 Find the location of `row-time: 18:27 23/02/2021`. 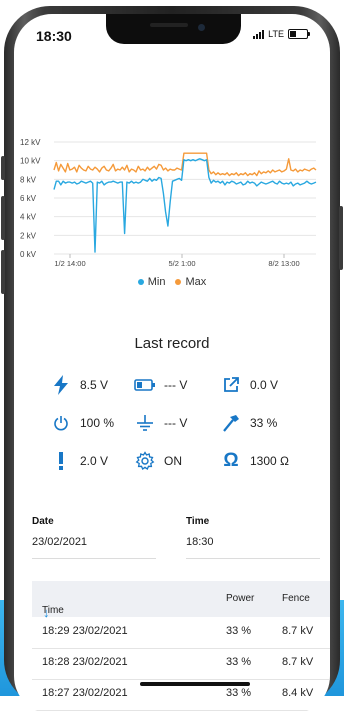

row-time: 18:27 23/02/2021 is located at coordinates (85, 693).